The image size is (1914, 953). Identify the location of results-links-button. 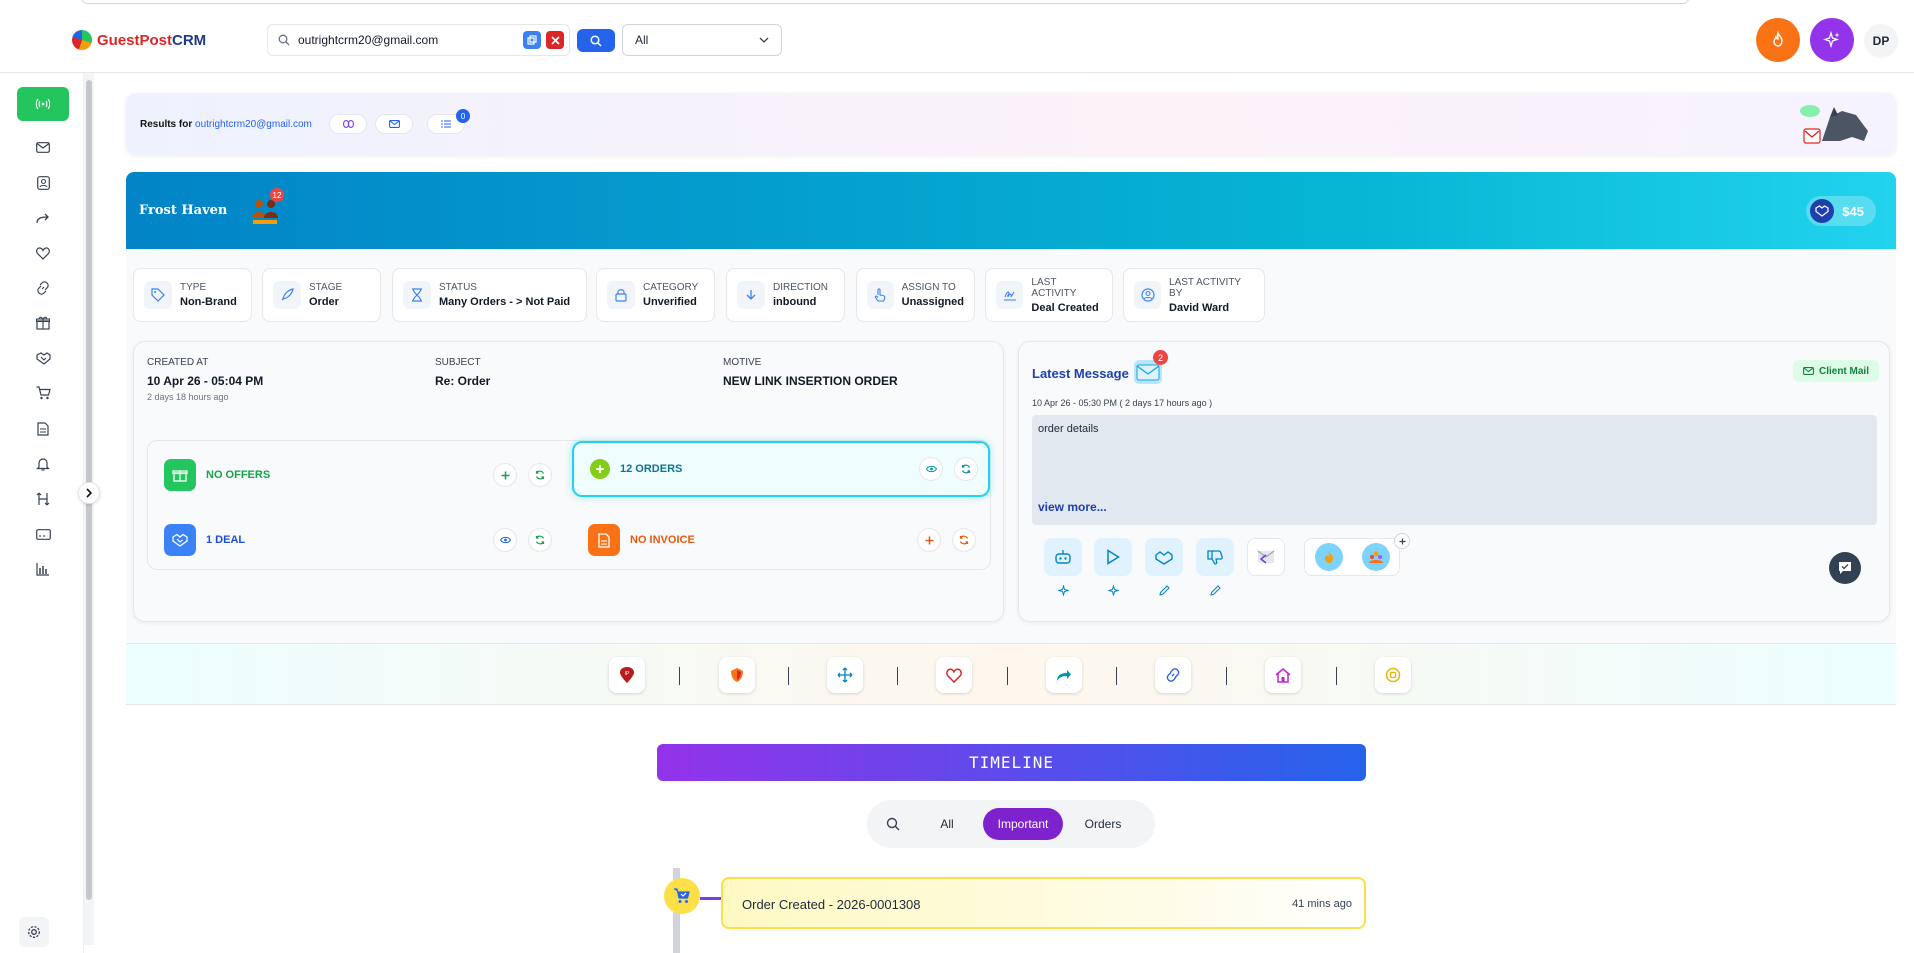
(348, 124).